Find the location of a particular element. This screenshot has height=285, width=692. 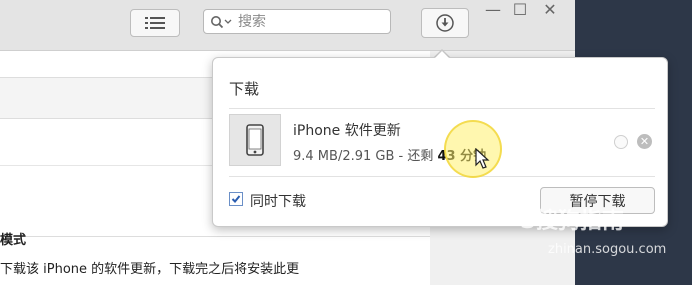

popover-arrow-inner is located at coordinates (442, 55).